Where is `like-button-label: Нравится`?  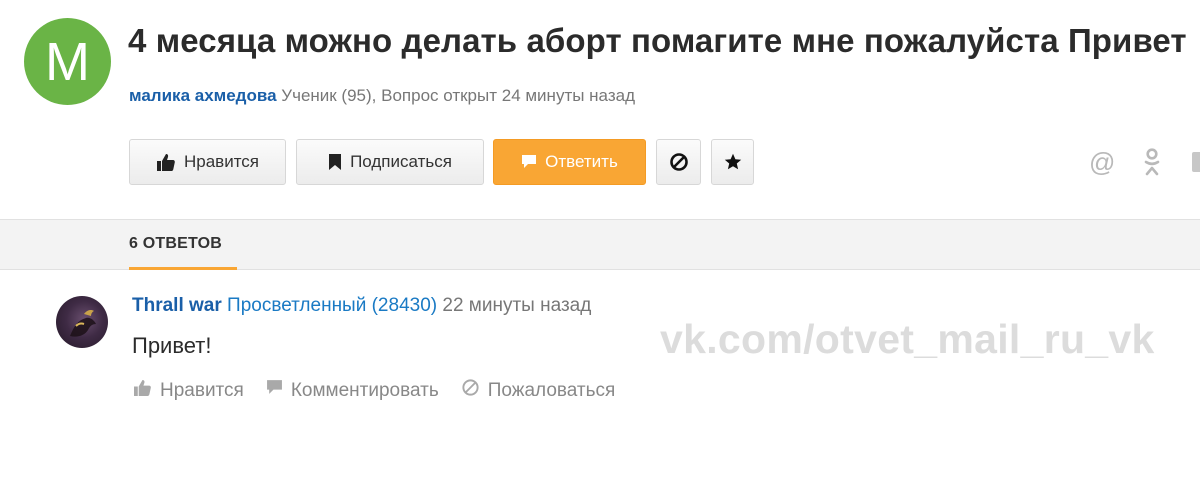 like-button-label: Нравится is located at coordinates (221, 161).